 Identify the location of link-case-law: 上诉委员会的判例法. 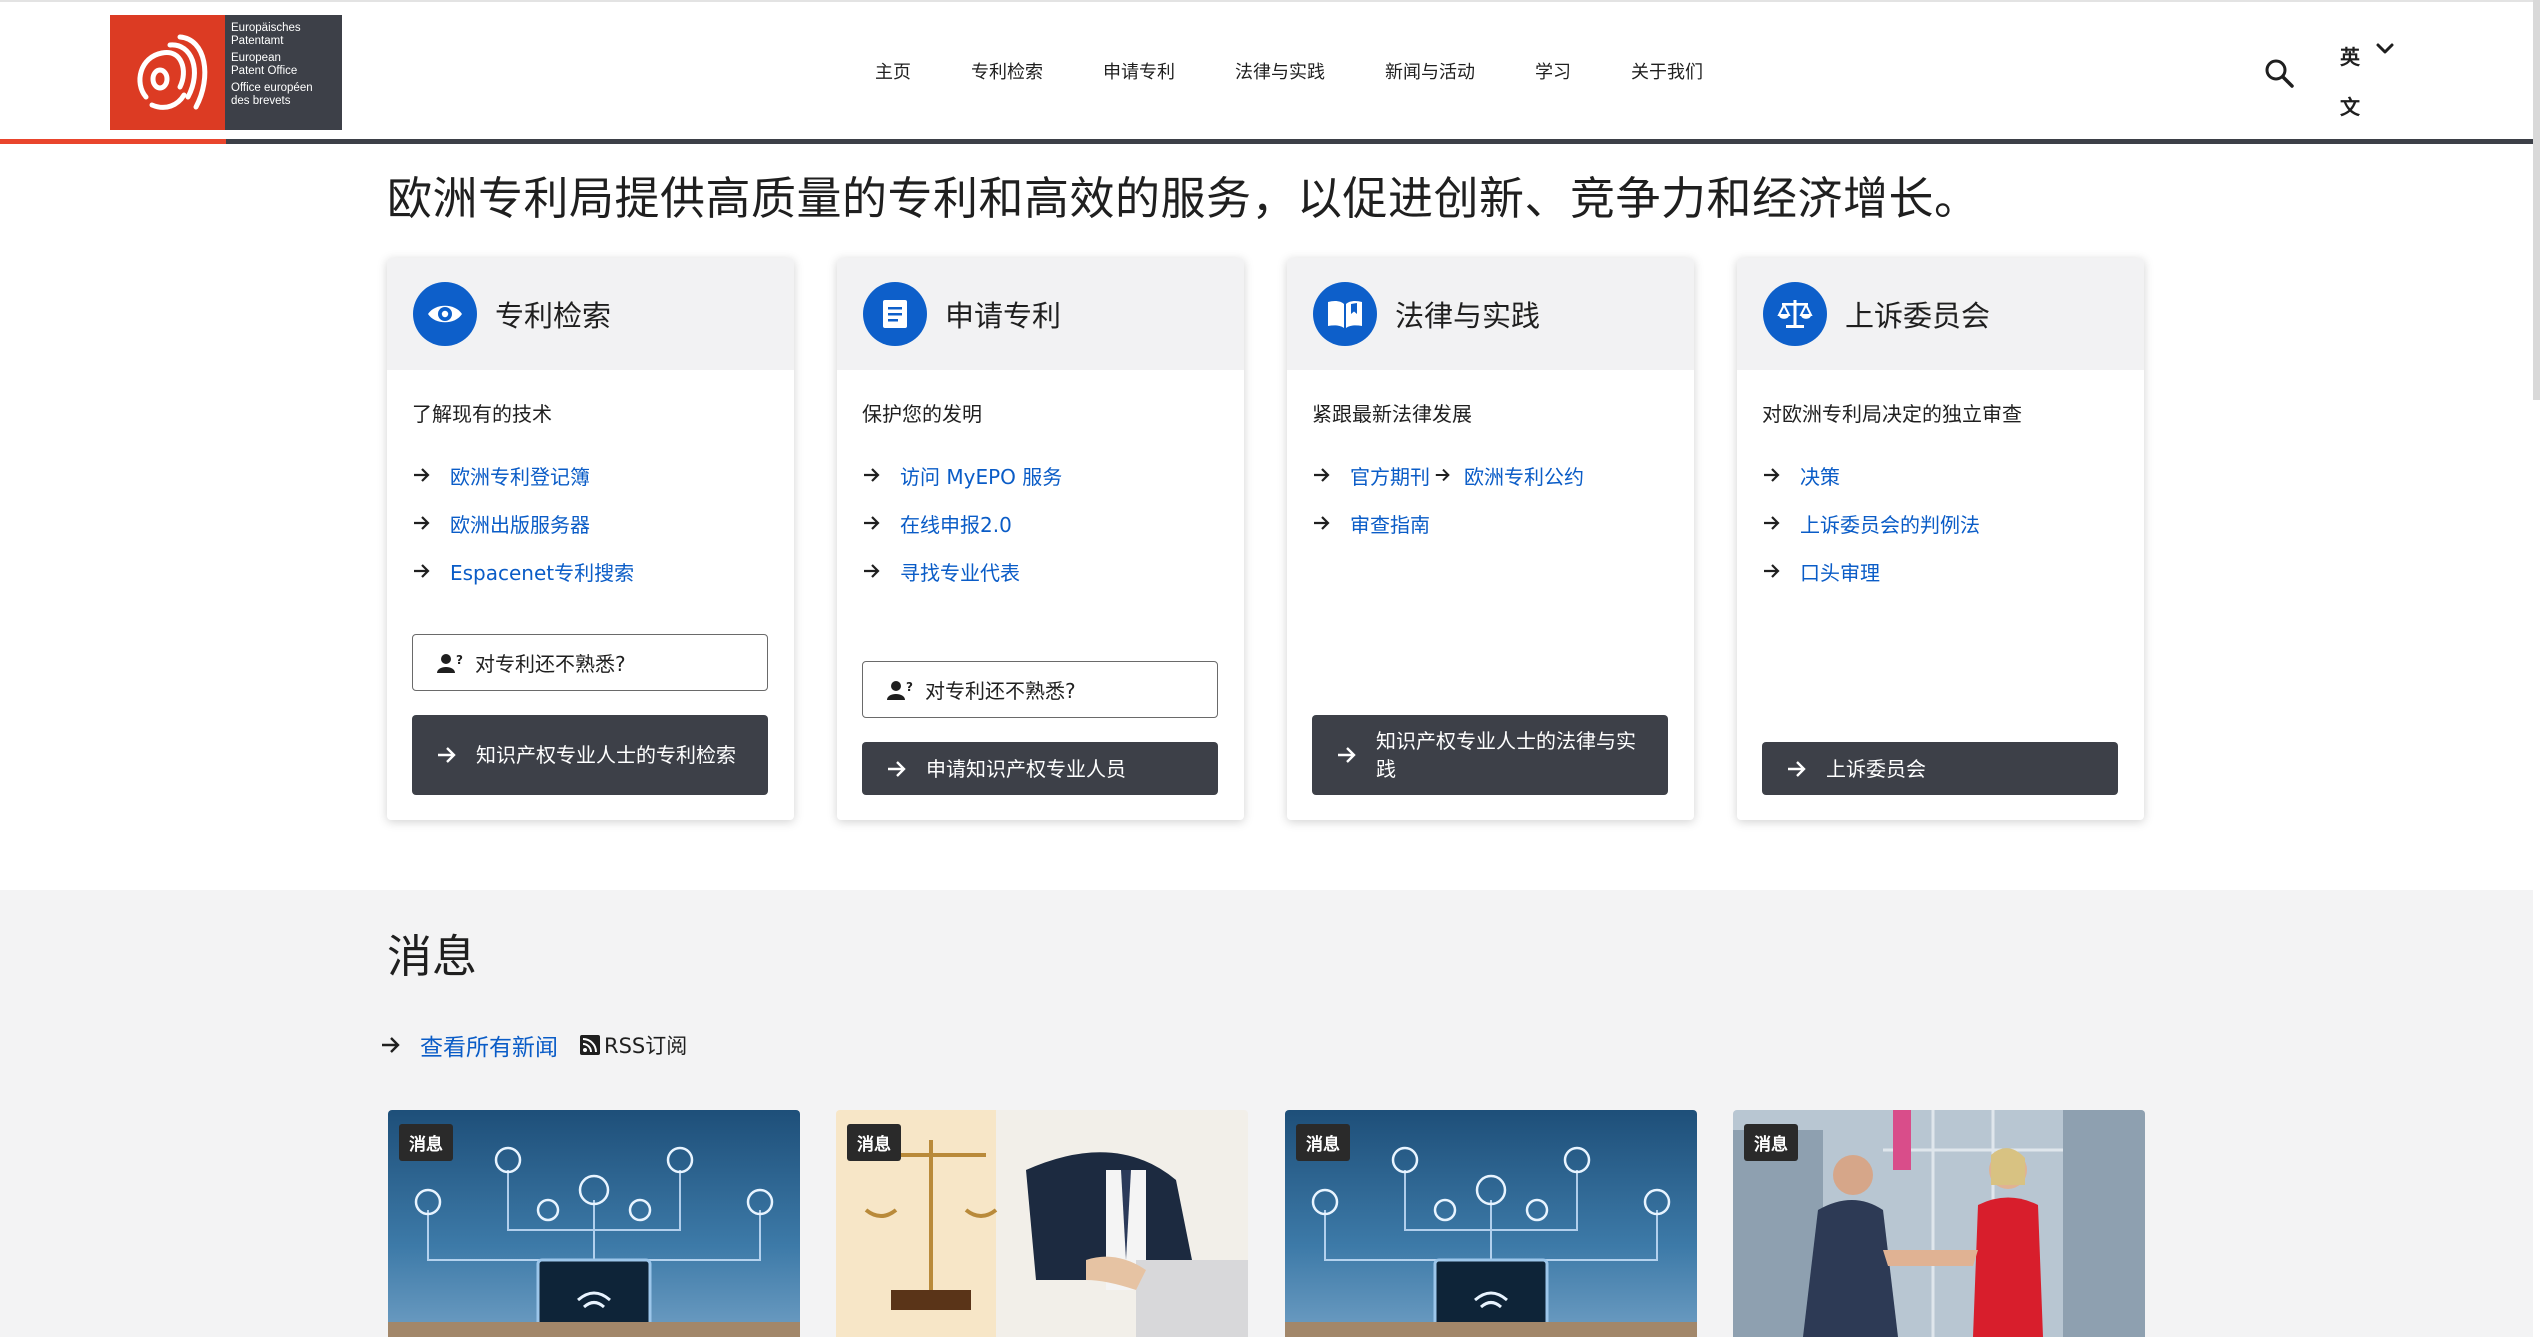
(1890, 523).